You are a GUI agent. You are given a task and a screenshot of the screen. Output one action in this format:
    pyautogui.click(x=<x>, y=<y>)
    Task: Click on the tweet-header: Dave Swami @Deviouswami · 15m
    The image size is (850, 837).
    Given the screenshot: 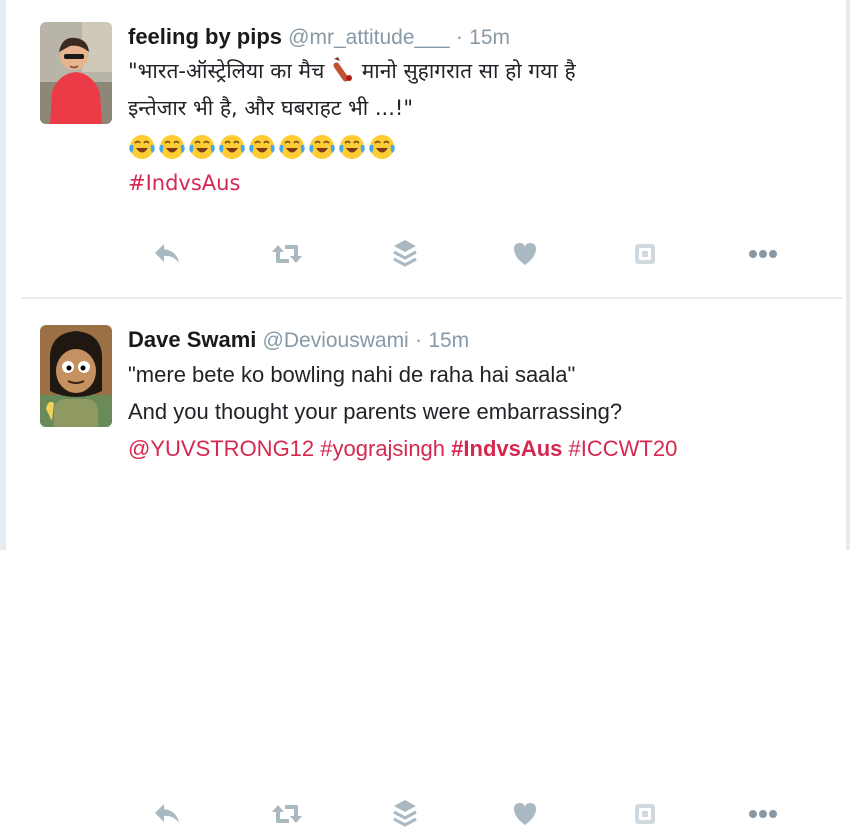 What is the action you would take?
    pyautogui.click(x=480, y=340)
    